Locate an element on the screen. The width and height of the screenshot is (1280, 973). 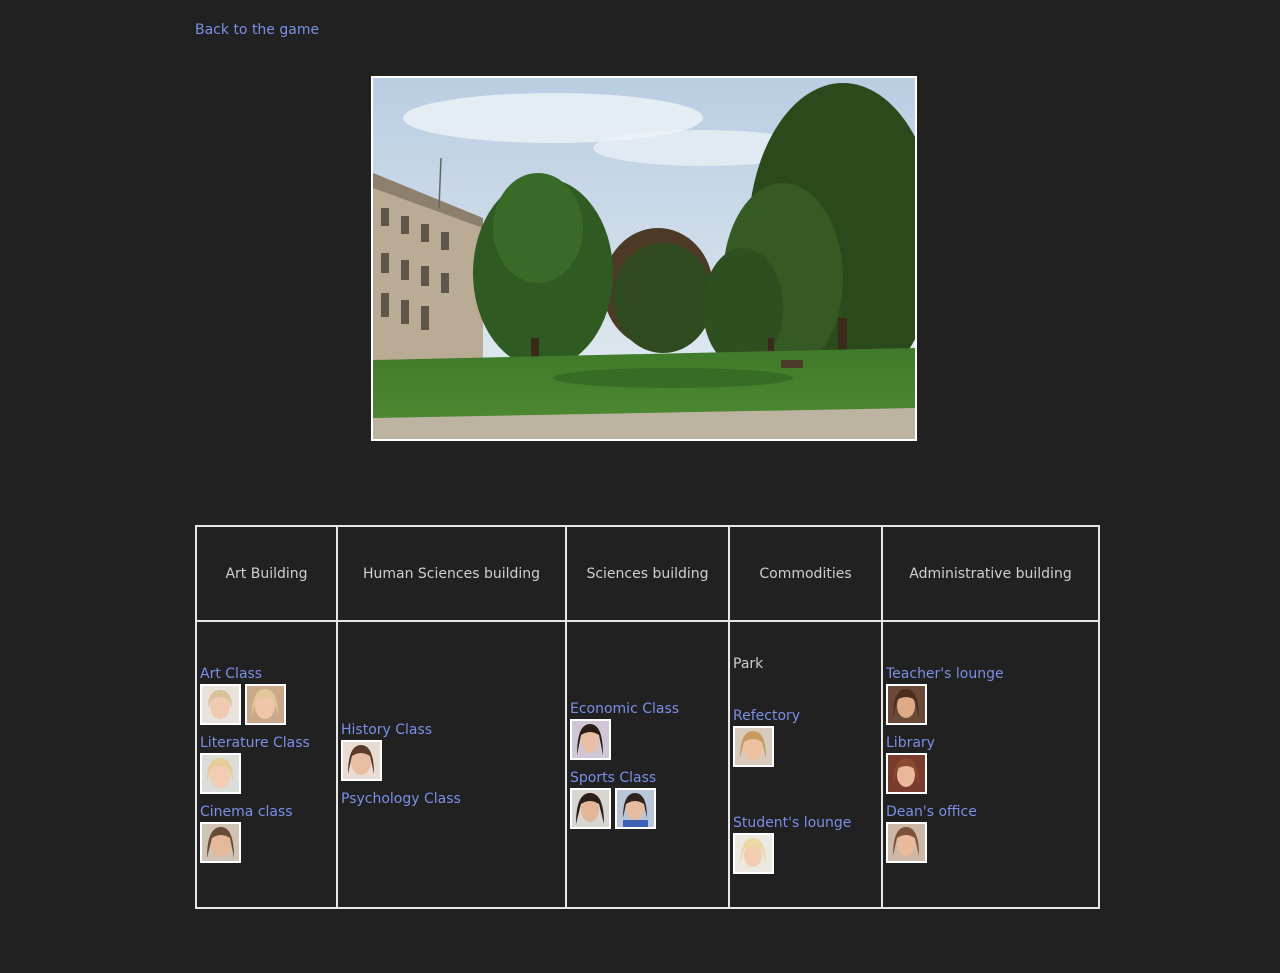
header-sciences-building: Sciences building is located at coordinates (647, 573).